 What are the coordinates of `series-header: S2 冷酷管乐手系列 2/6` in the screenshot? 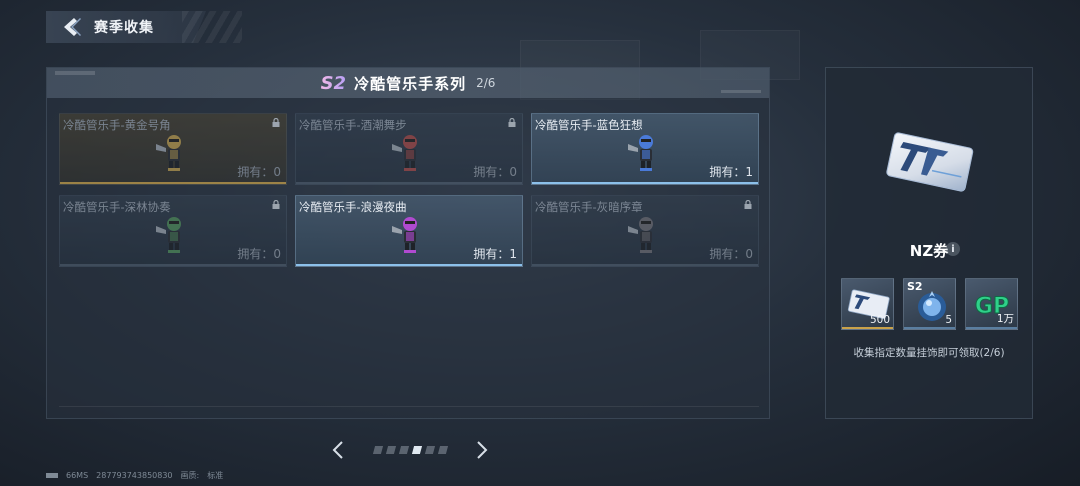 It's located at (408, 83).